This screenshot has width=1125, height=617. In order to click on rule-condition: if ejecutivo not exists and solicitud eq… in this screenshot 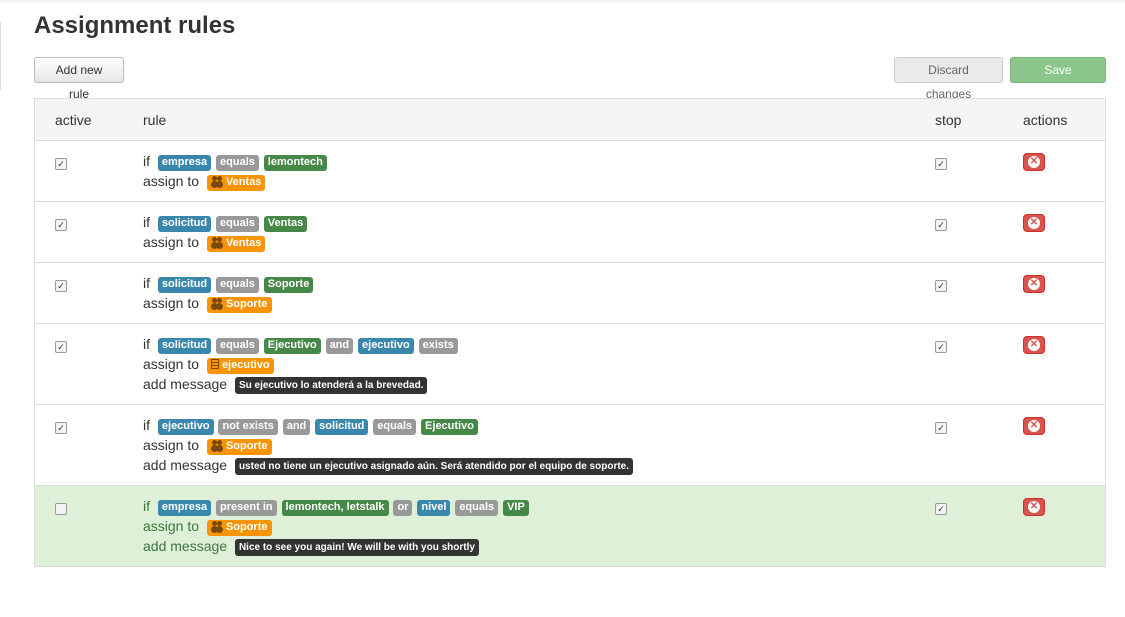, I will do `click(311, 425)`.